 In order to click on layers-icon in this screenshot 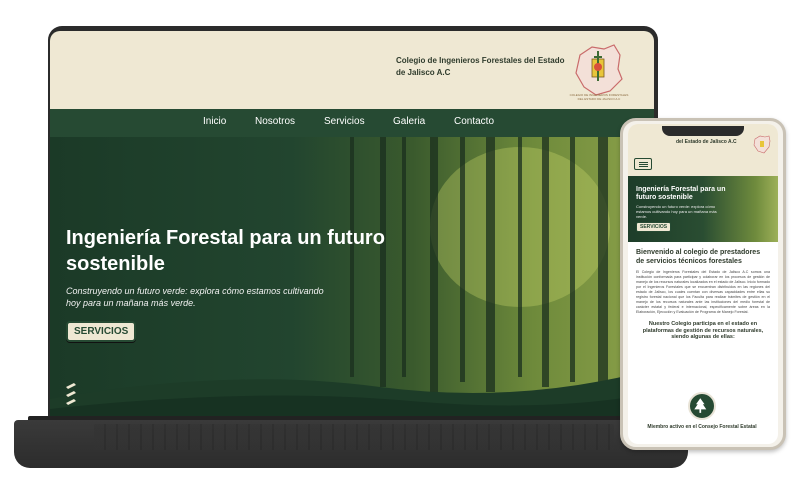, I will do `click(71, 394)`.